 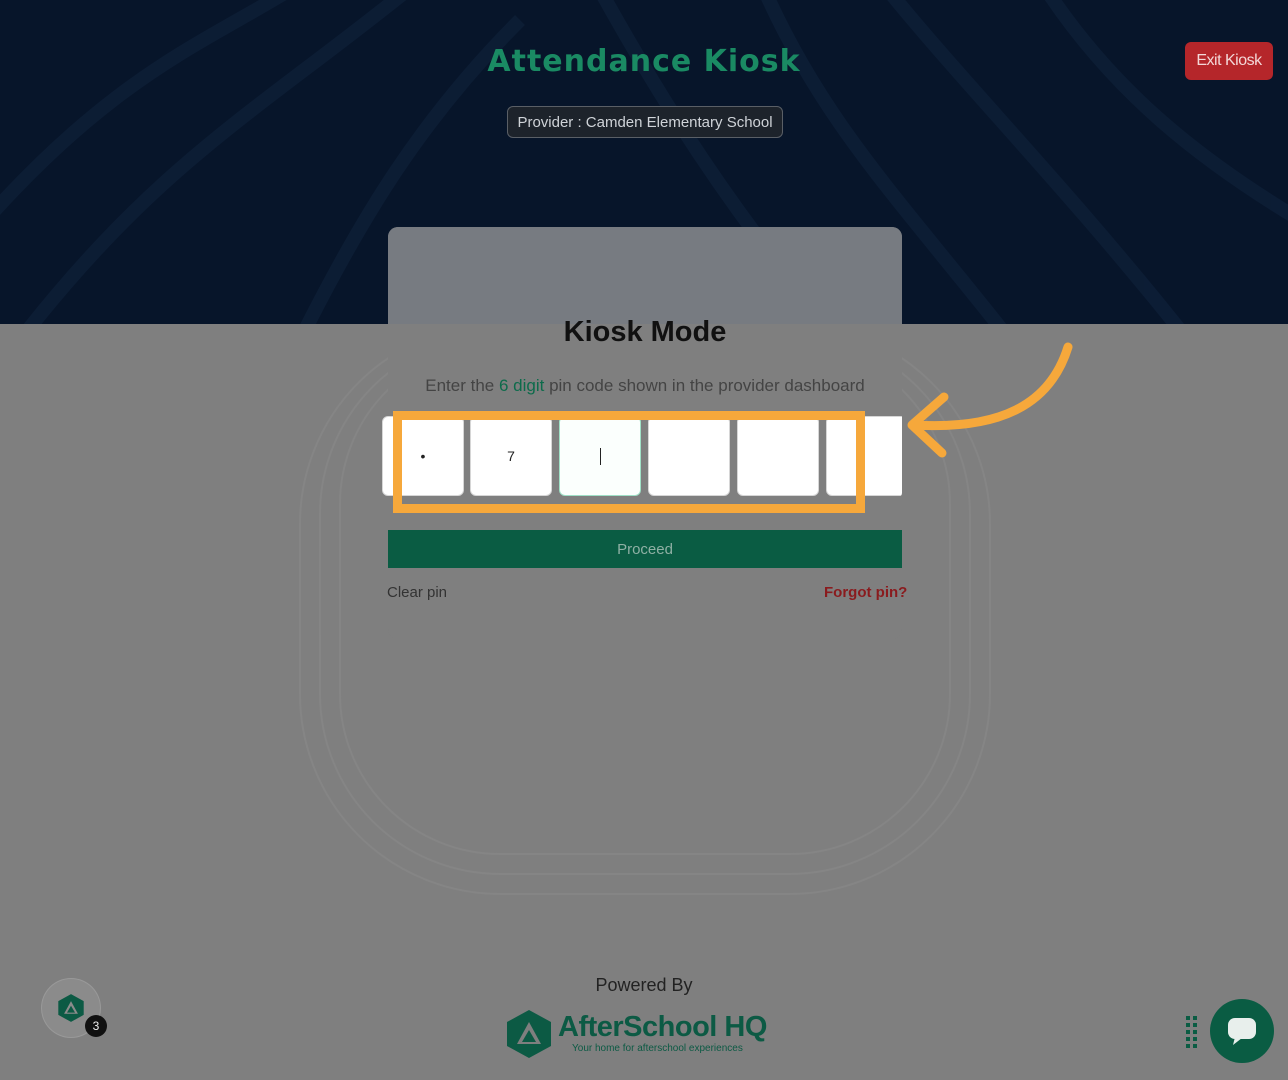 I want to click on brand-tagline: Your home for afterschool experiences, so click(x=657, y=1048).